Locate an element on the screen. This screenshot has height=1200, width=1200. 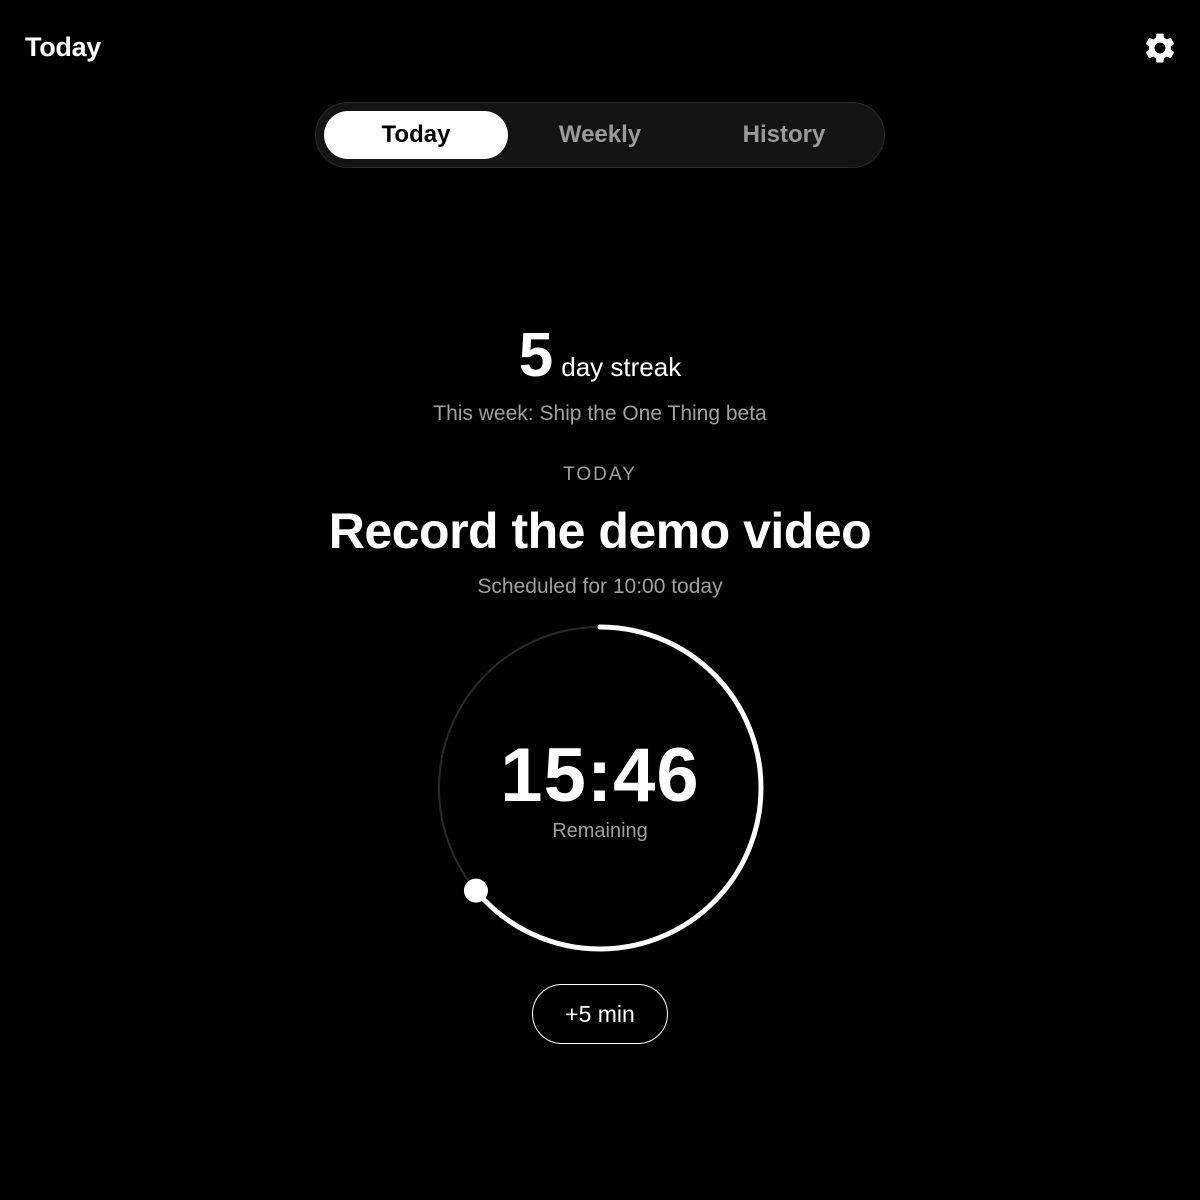
page-title: Today is located at coordinates (63, 47).